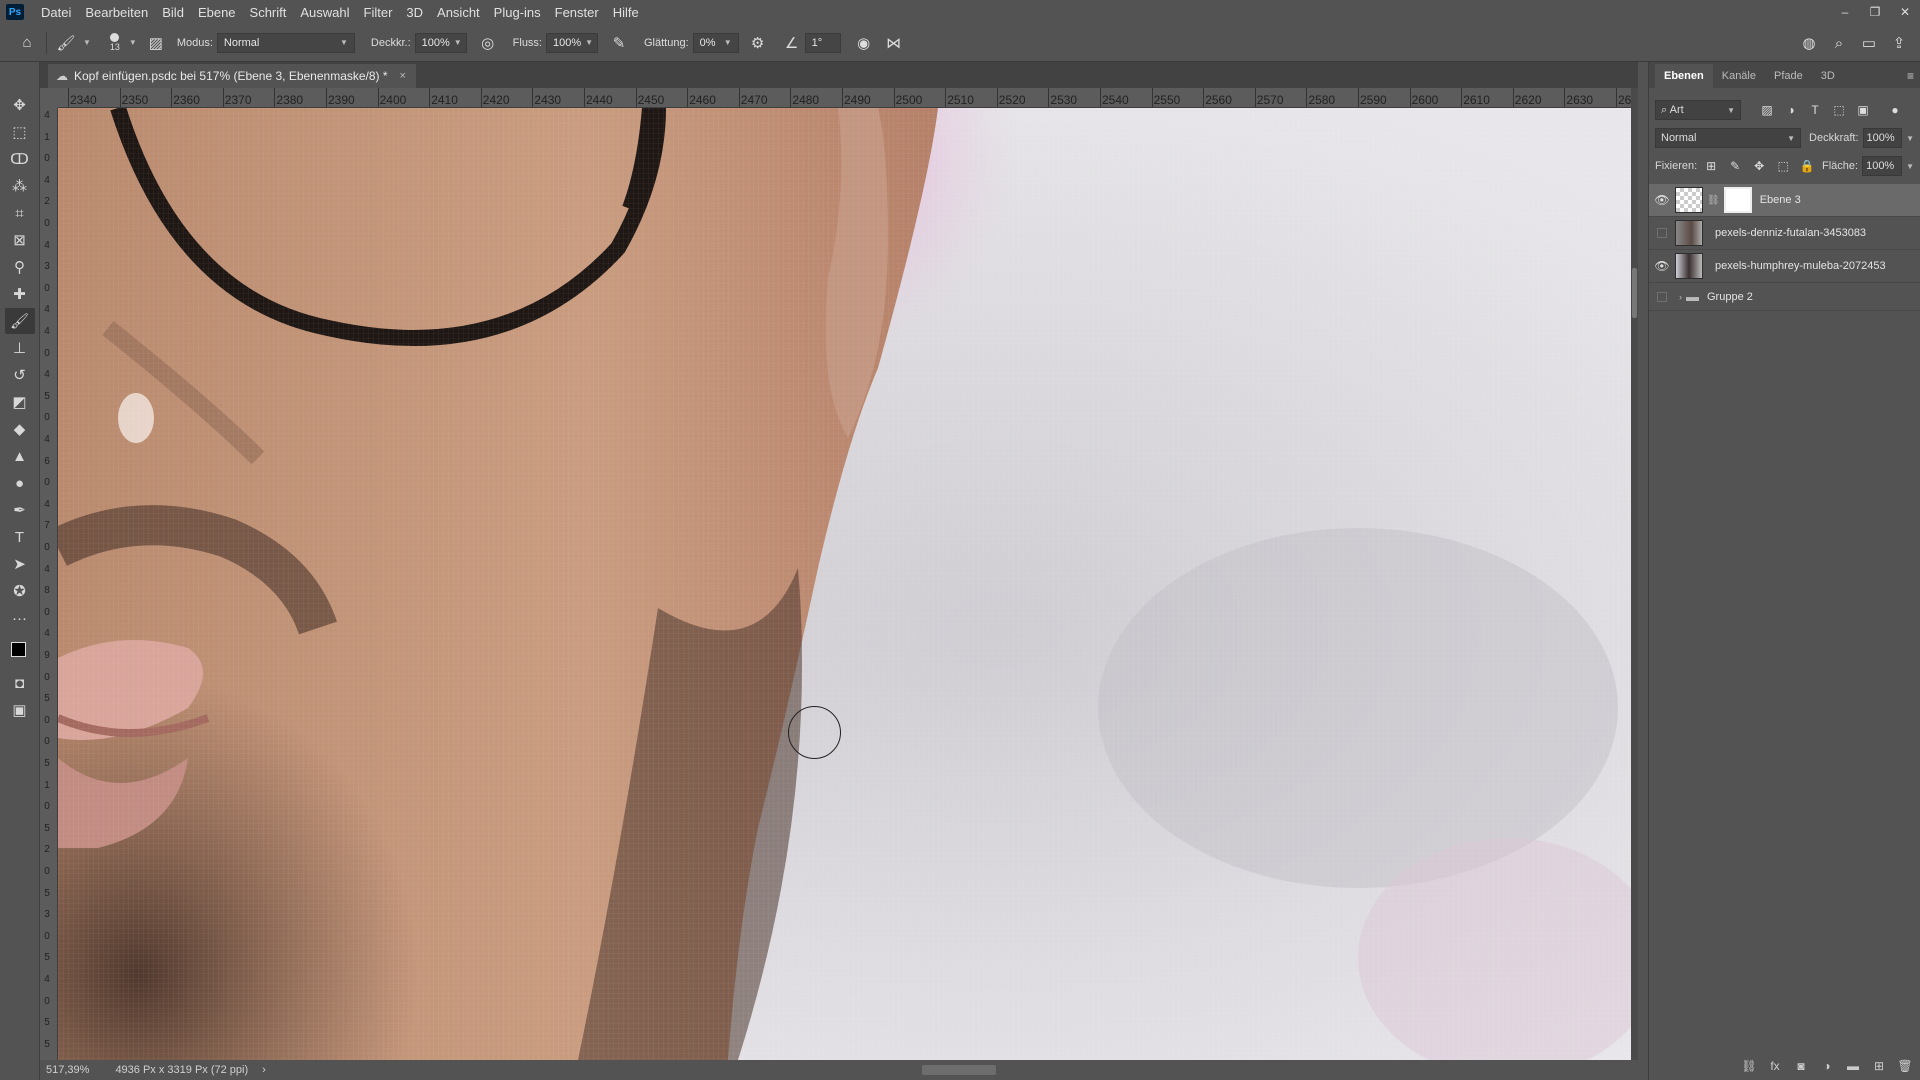 The width and height of the screenshot is (1920, 1080). I want to click on symmetry-icon: ⋈, so click(894, 43).